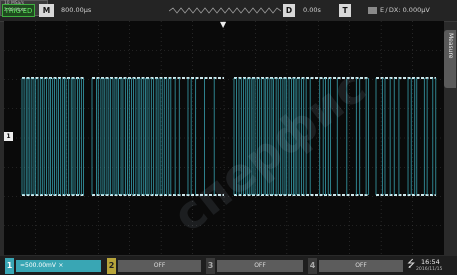 This screenshot has width=457, height=275. What do you see at coordinates (260, 266) in the screenshot?
I see `channel-3-status: OFF` at bounding box center [260, 266].